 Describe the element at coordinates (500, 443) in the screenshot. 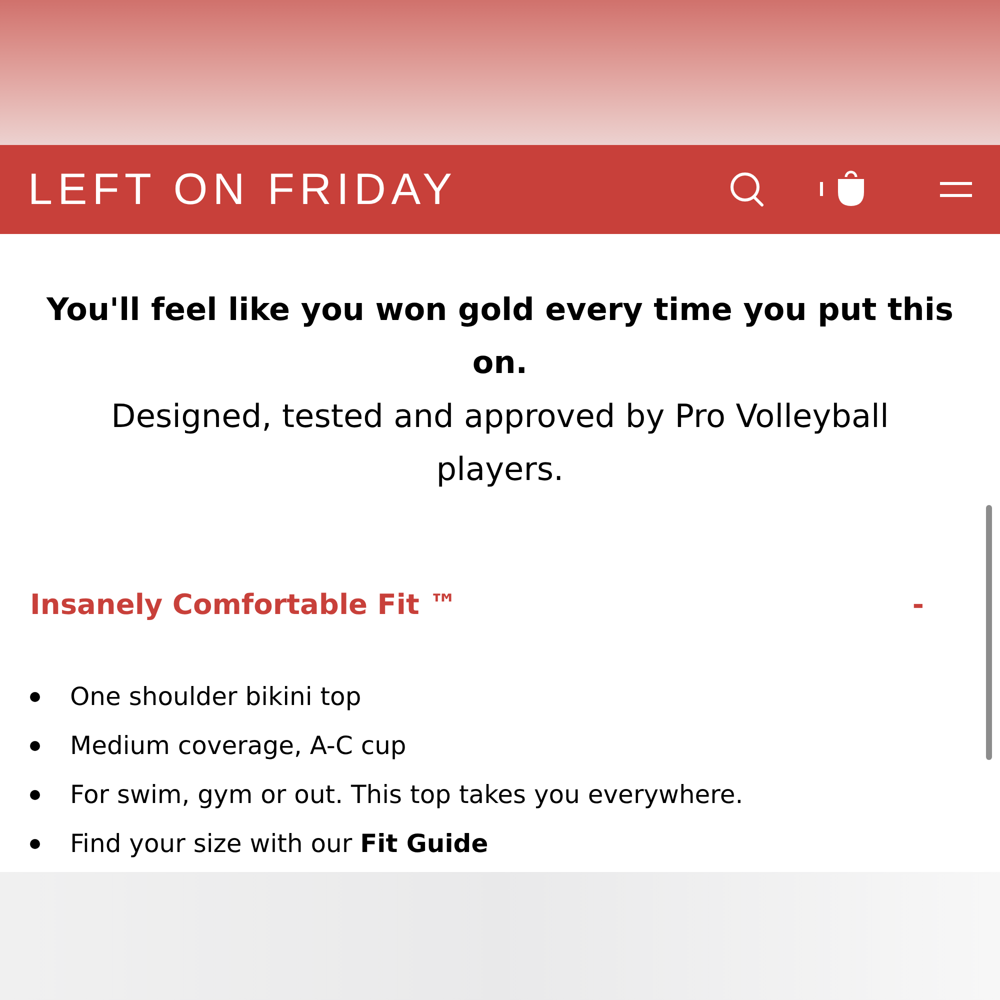

I see `intro-subline: Designed, tested and approved by Pro Volleyball players.` at that location.